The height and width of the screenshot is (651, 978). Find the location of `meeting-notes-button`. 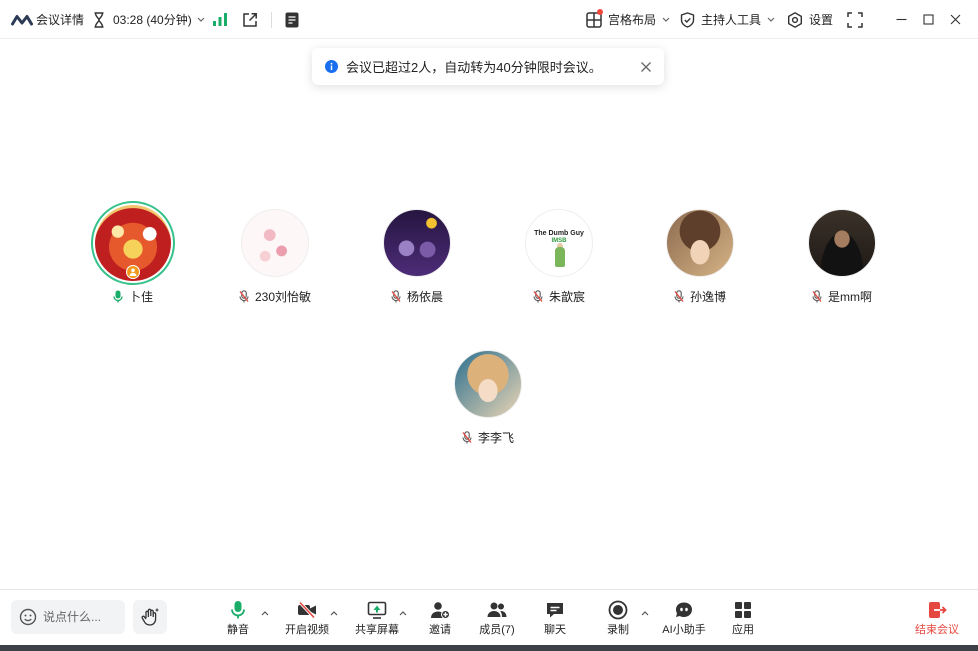

meeting-notes-button is located at coordinates (292, 19).